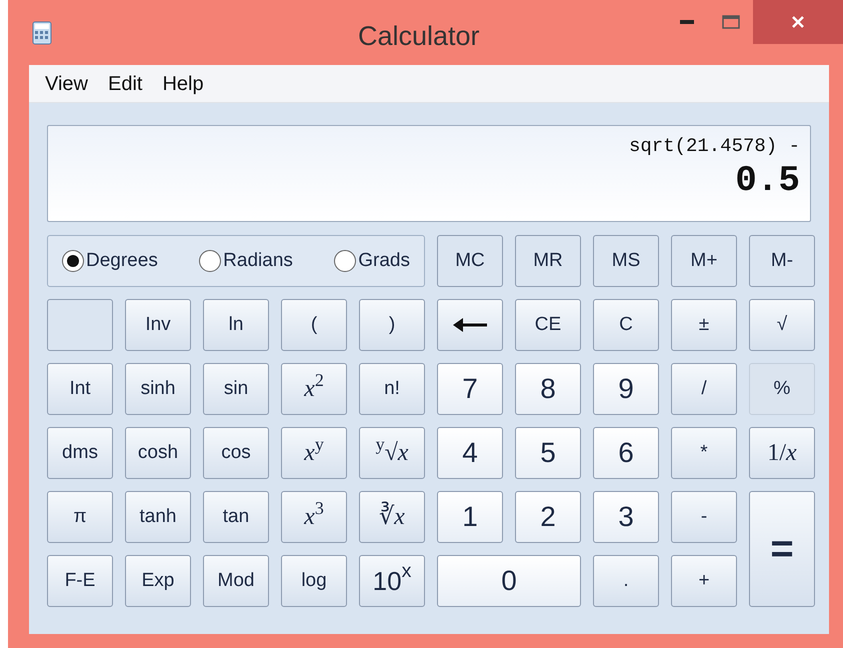 The image size is (843, 648). Describe the element at coordinates (704, 581) in the screenshot. I see `key-button: +` at that location.